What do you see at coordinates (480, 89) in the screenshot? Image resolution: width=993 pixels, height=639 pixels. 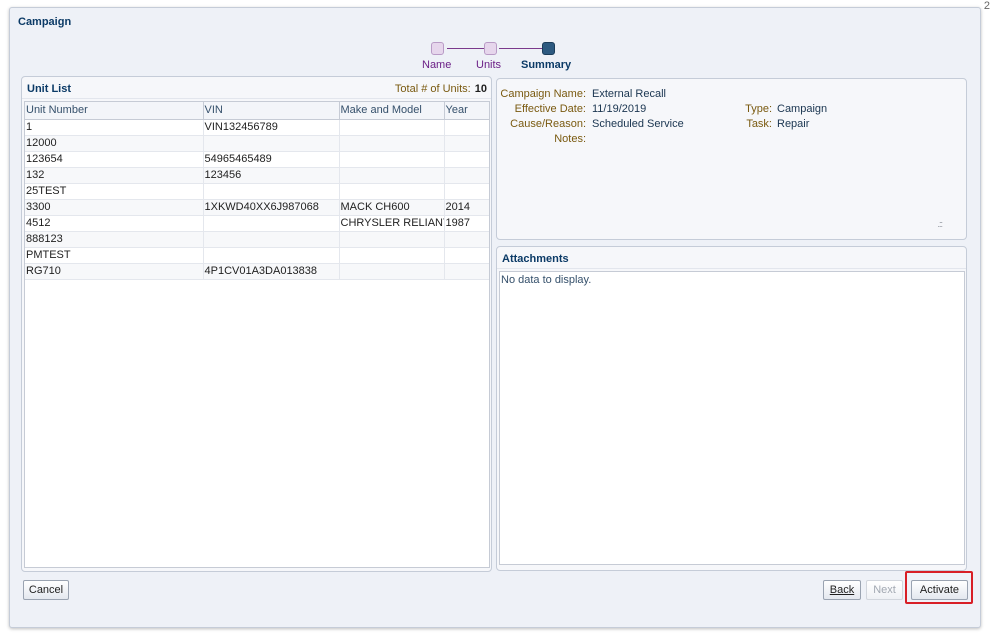 I see `total-units-value: 10` at bounding box center [480, 89].